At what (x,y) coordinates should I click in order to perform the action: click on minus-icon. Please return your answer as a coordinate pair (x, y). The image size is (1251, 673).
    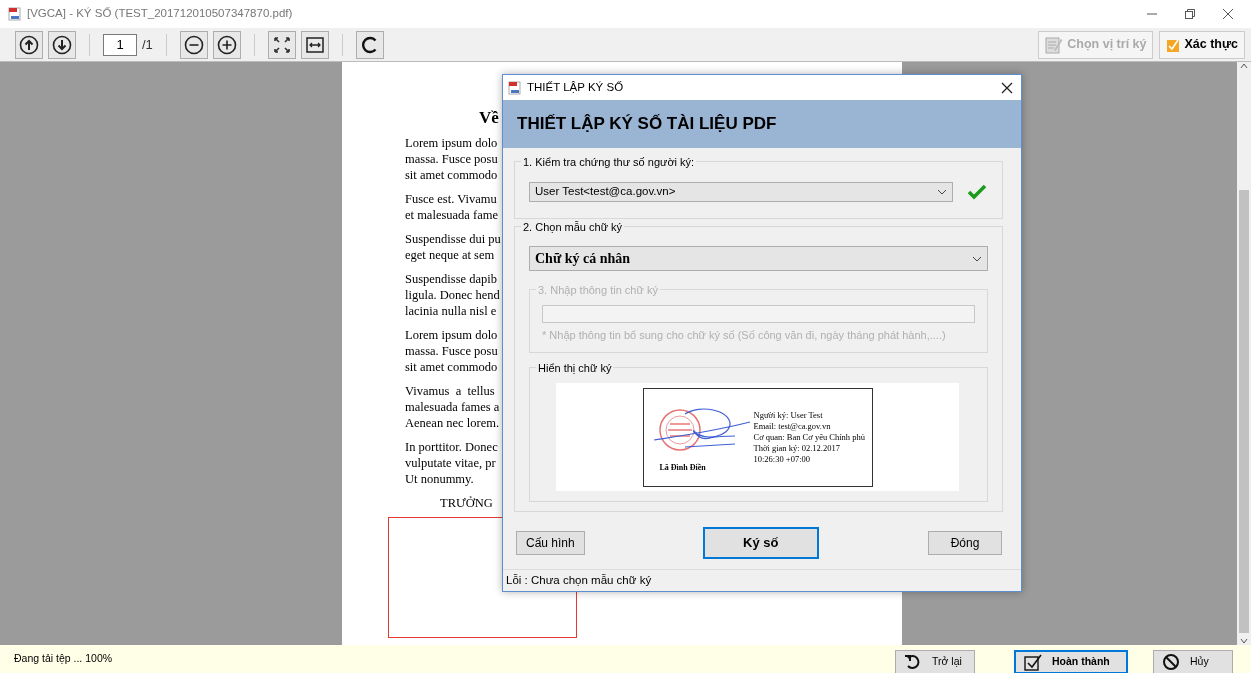
    Looking at the image, I should click on (193, 44).